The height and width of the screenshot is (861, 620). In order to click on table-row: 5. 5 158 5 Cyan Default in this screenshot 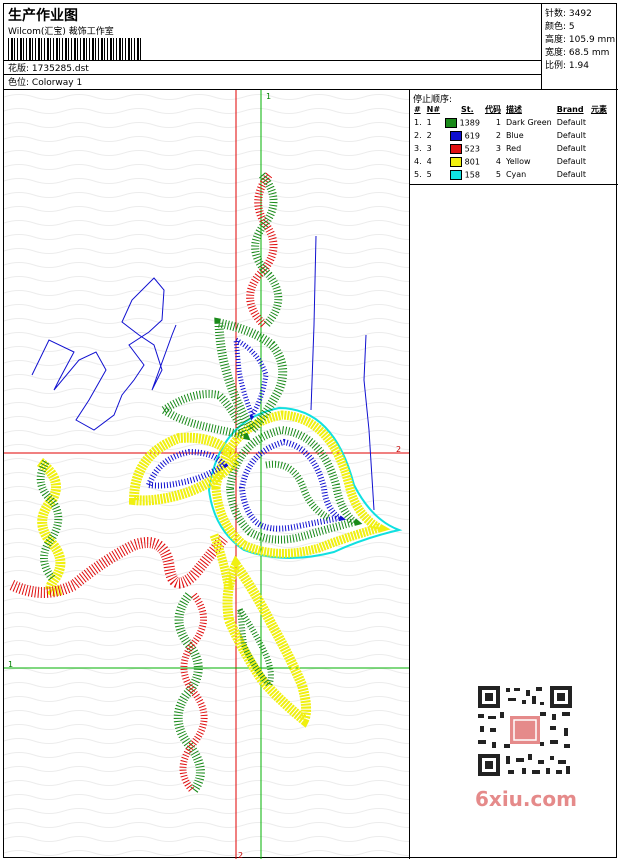, I will do `click(511, 174)`.